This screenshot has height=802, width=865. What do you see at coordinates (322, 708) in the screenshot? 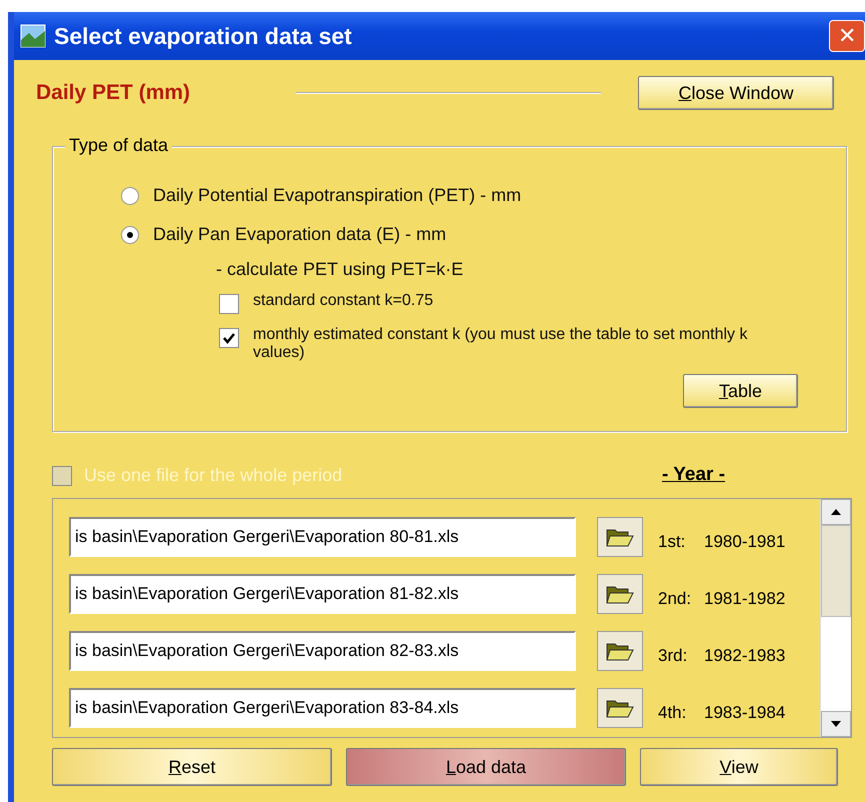
I see `file-path-field: is basin\Evaporation Gergeri\Evaporation 83-84.xls` at bounding box center [322, 708].